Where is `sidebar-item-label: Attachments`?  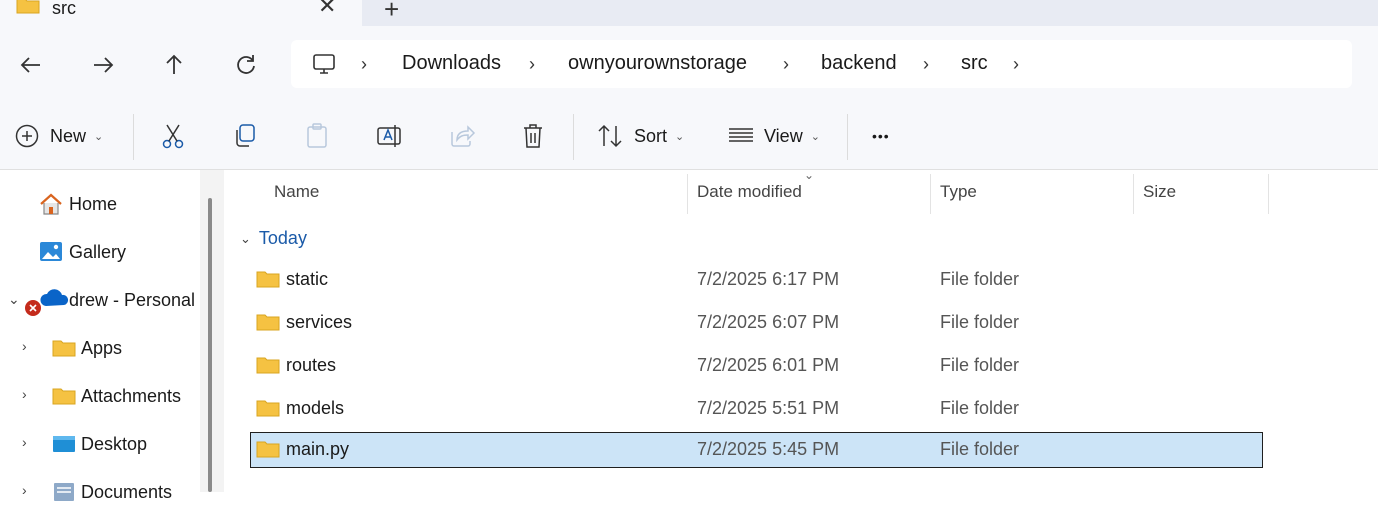 sidebar-item-label: Attachments is located at coordinates (131, 395).